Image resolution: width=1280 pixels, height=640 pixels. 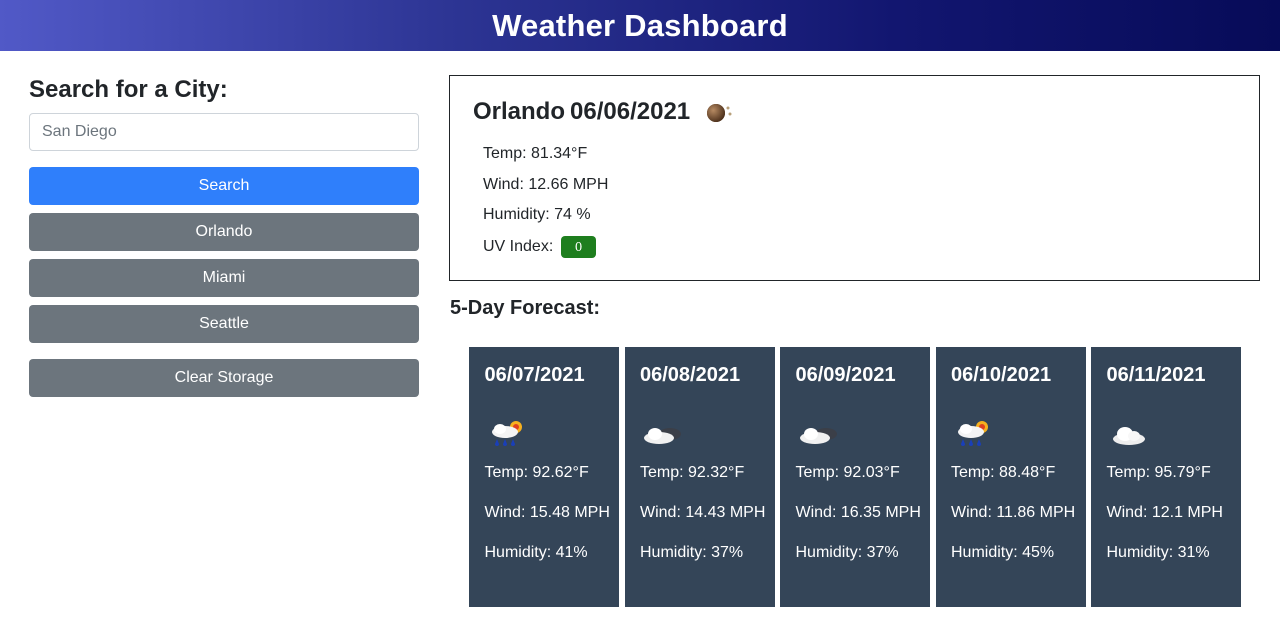 What do you see at coordinates (1164, 512) in the screenshot?
I see `forecast-wind: Wind: 12.1 MPH` at bounding box center [1164, 512].